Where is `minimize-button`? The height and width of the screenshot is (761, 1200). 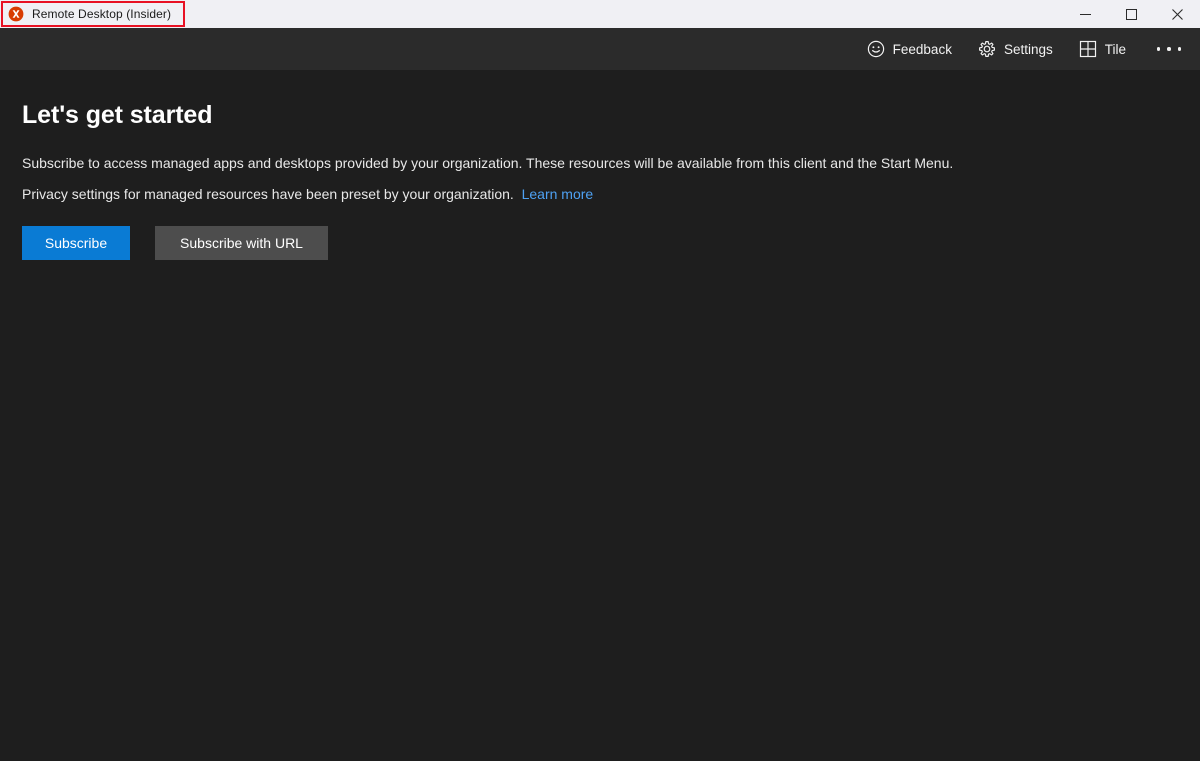 minimize-button is located at coordinates (1085, 14).